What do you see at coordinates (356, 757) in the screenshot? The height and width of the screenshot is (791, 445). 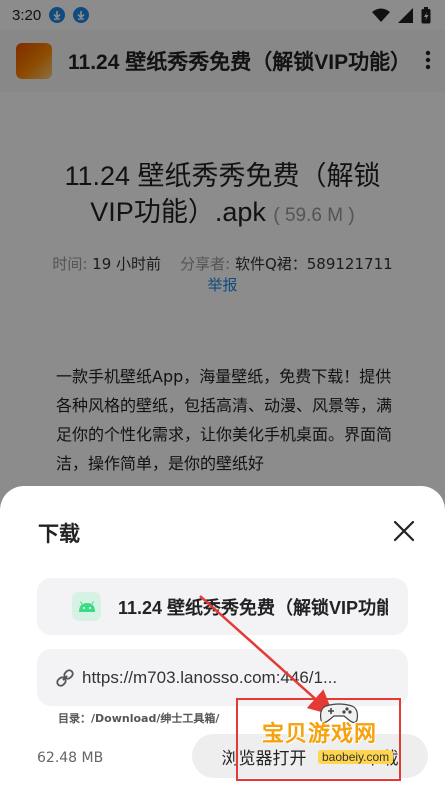 I see `watermark-url: baobeiy.com` at bounding box center [356, 757].